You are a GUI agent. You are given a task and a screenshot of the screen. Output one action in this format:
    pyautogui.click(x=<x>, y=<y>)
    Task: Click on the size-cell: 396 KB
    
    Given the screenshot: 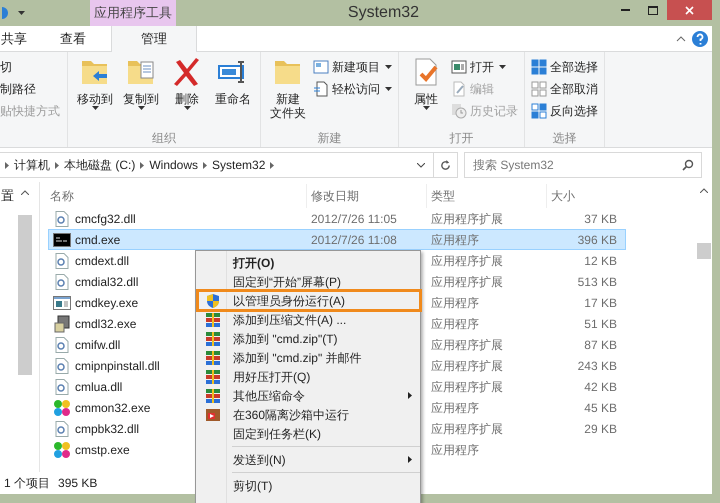 What is the action you would take?
    pyautogui.click(x=597, y=239)
    